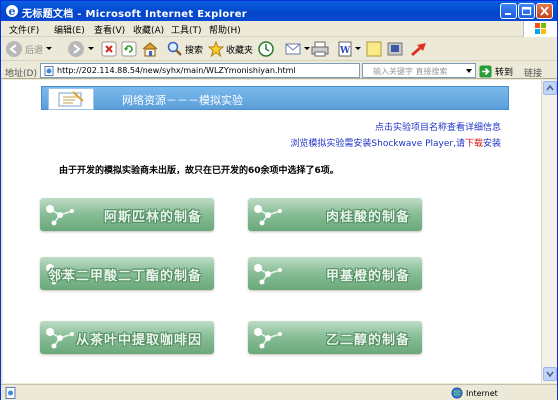 Image resolution: width=558 pixels, height=400 pixels. Describe the element at coordinates (10, 393) in the screenshot. I see `page-status-icon` at that location.